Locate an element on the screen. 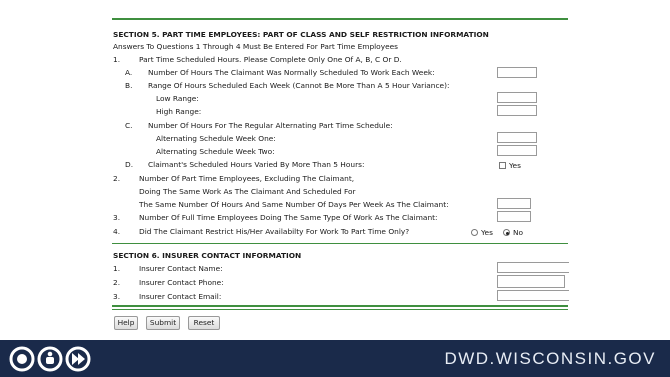 This screenshot has height=377, width=670. part-time-count-input is located at coordinates (514, 203).